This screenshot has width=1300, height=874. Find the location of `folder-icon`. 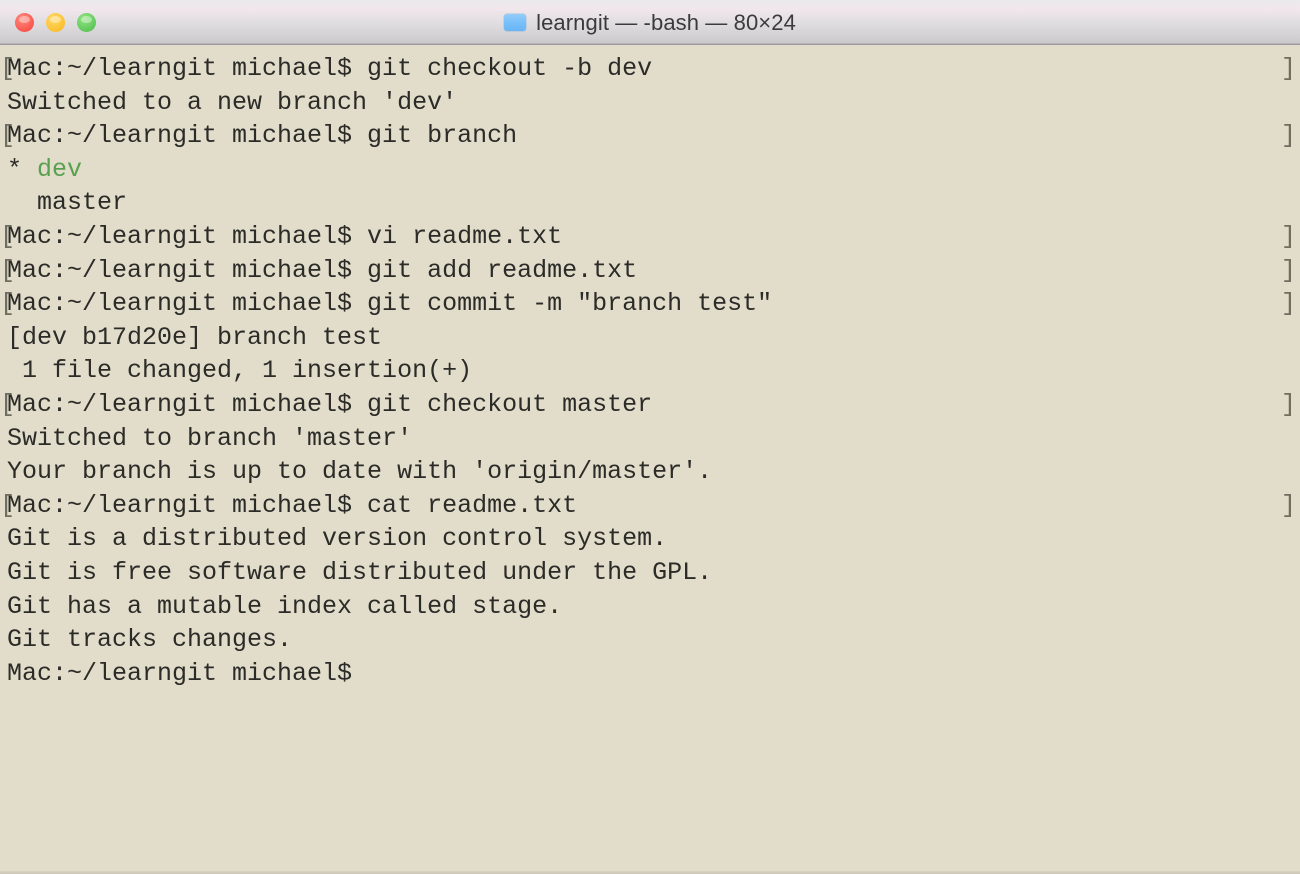

folder-icon is located at coordinates (515, 22).